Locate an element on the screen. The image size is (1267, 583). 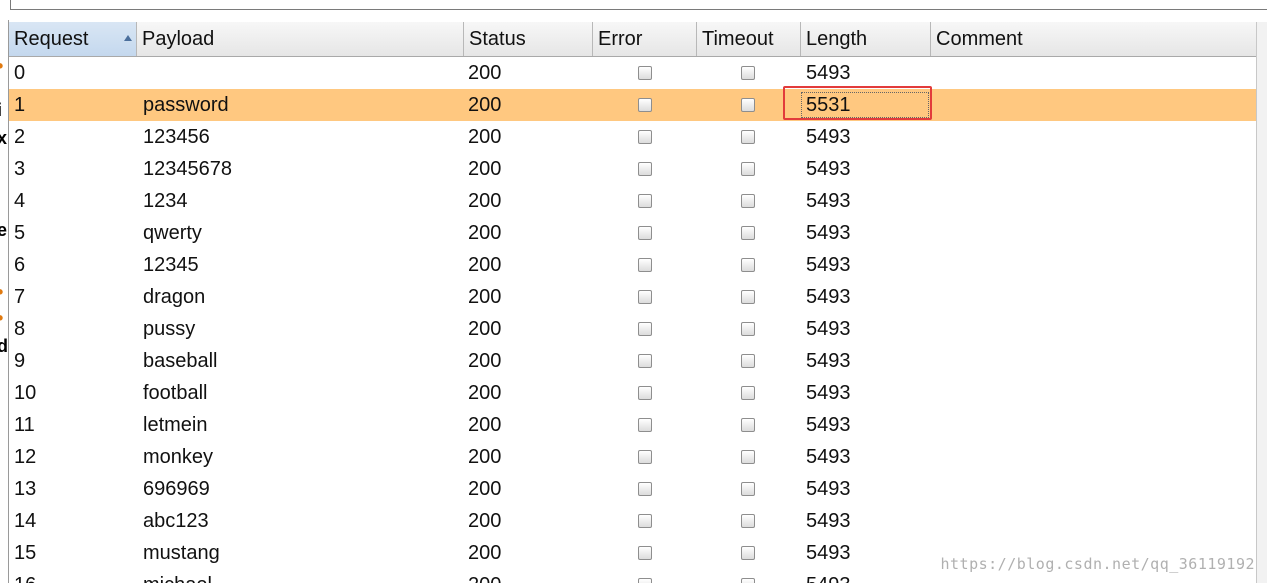
column-header-length: Length is located at coordinates (866, 39).